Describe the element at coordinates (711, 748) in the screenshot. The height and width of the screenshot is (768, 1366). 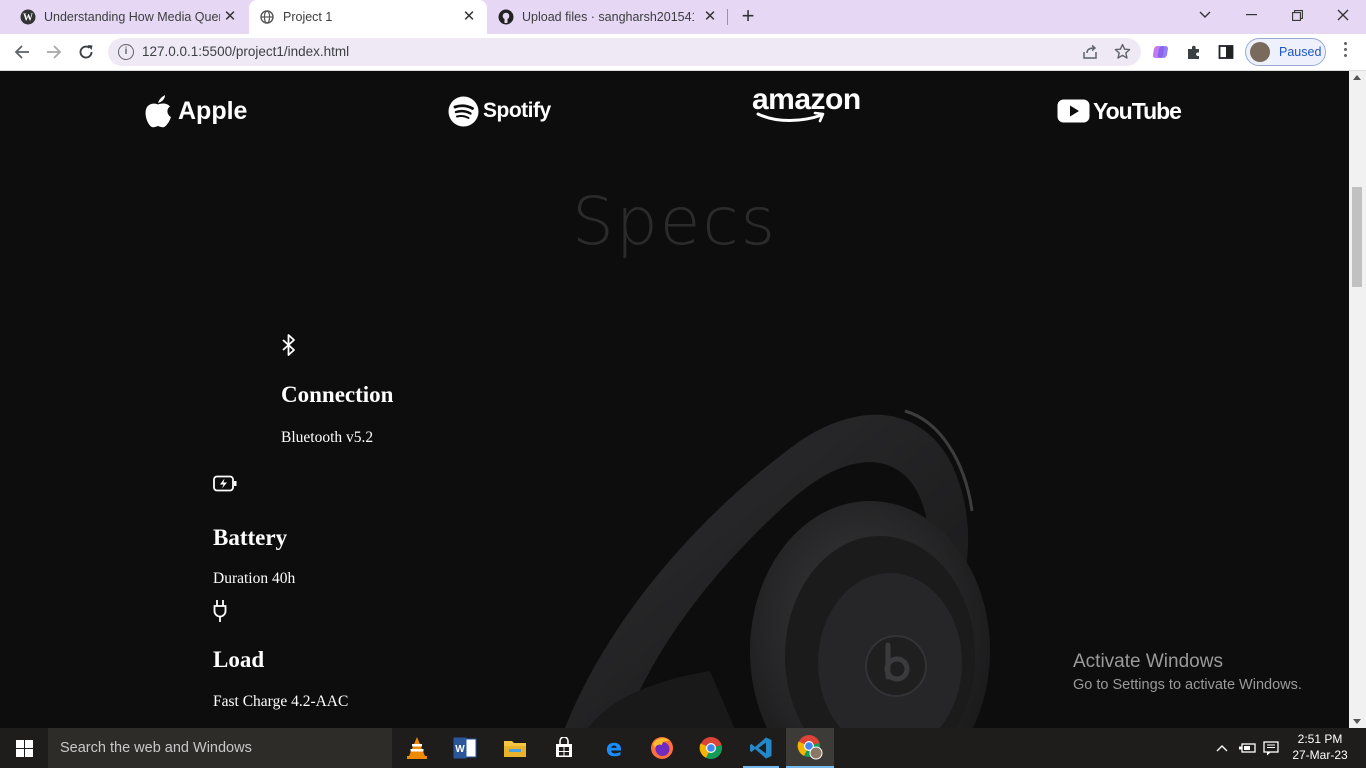
I see `chrome-icon` at that location.